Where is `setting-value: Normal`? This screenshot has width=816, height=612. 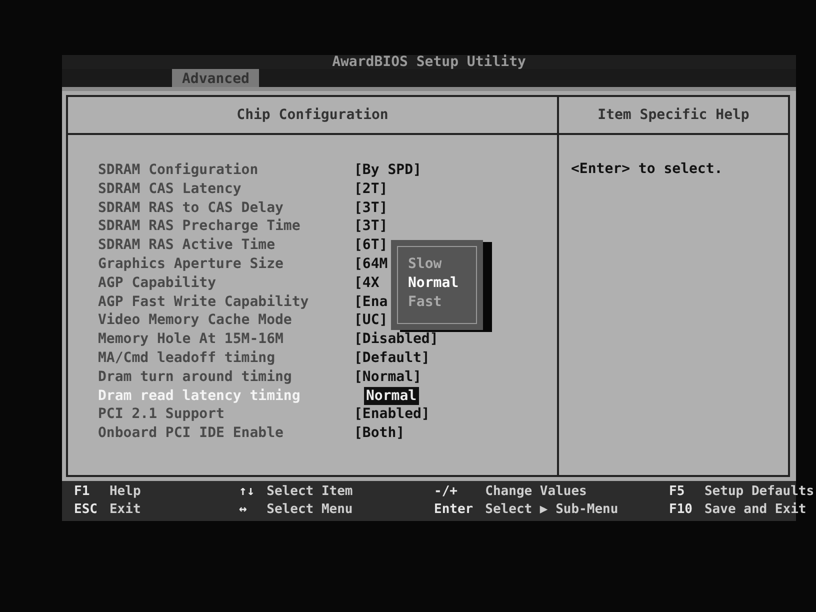 setting-value: Normal is located at coordinates (391, 396).